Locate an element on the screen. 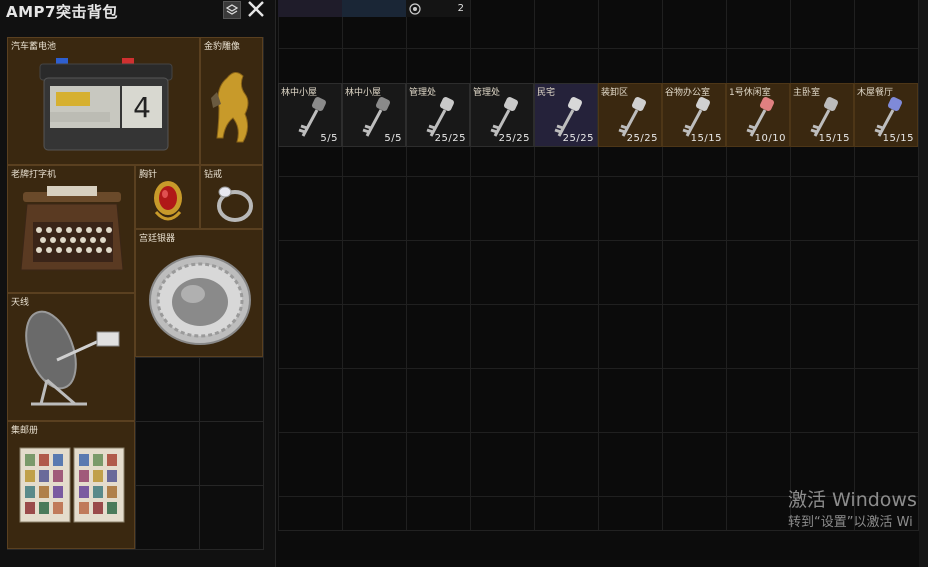 The image size is (928, 567). backpack-item-stamp-album: 集邮册 is located at coordinates (71, 485).